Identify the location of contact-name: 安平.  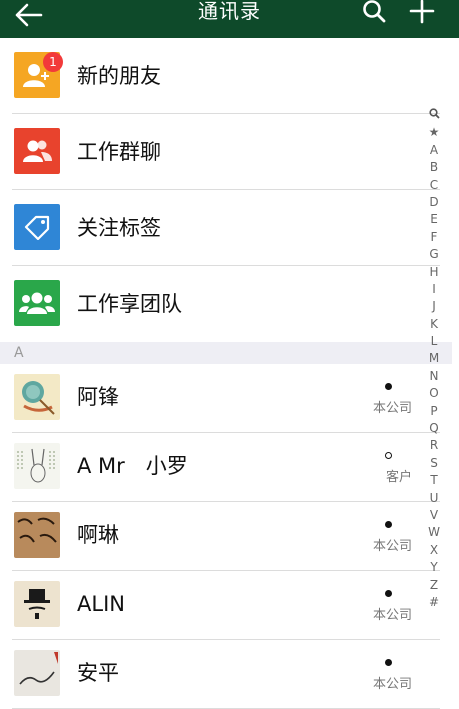
(98, 673).